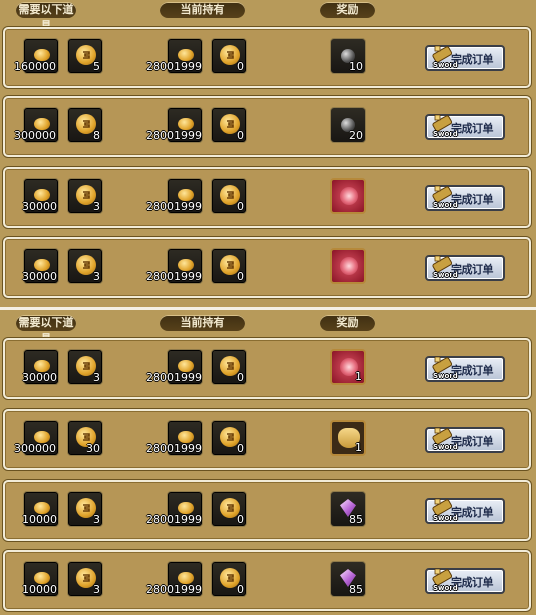 The width and height of the screenshot is (536, 615). Describe the element at coordinates (85, 56) in the screenshot. I see `required-token-slot: 5` at that location.